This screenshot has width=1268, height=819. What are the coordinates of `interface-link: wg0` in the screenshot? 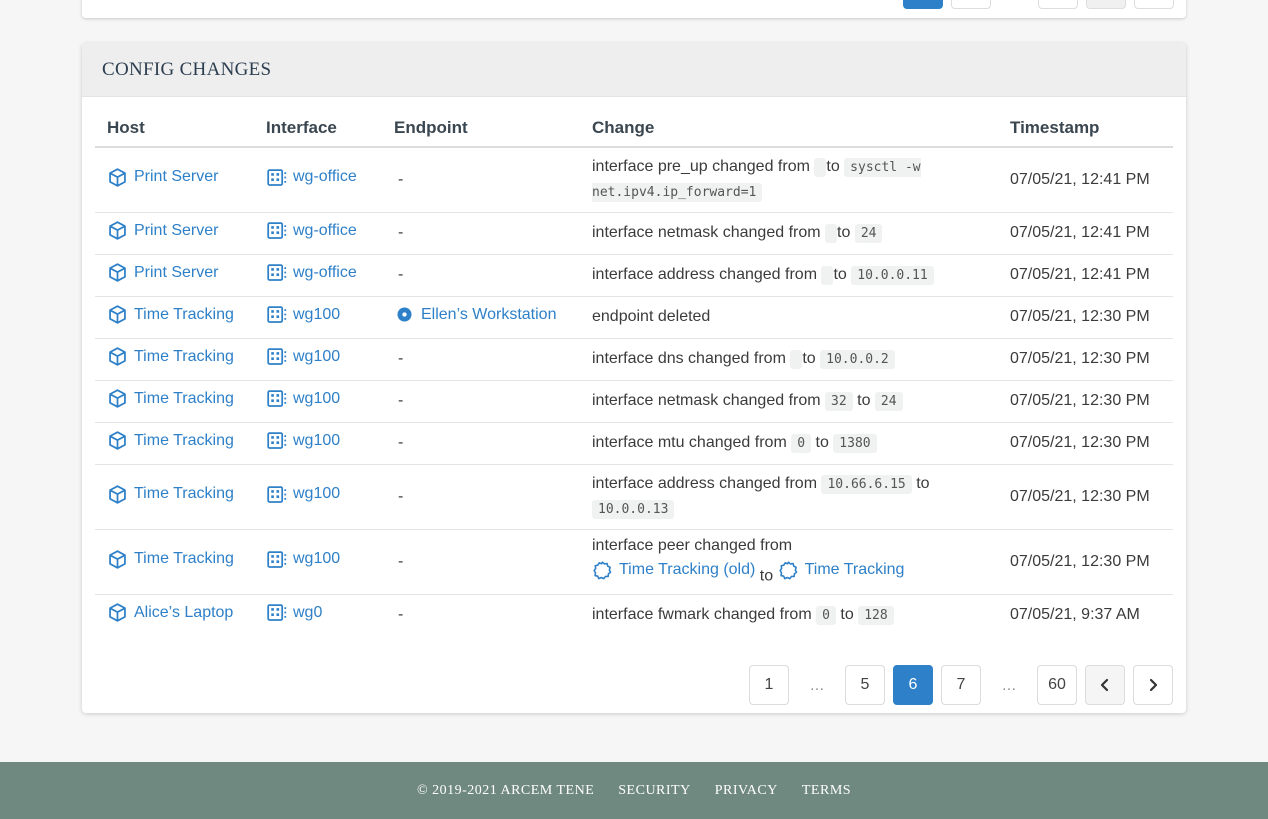 It's located at (294, 612).